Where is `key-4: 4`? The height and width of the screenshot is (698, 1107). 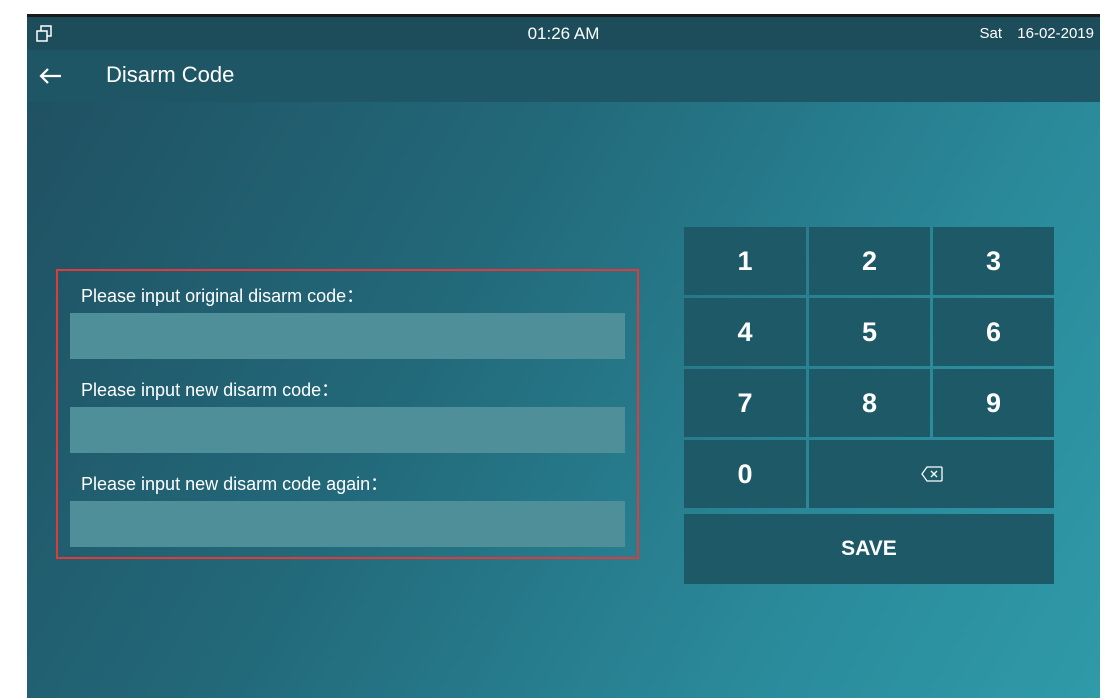 key-4: 4 is located at coordinates (745, 332).